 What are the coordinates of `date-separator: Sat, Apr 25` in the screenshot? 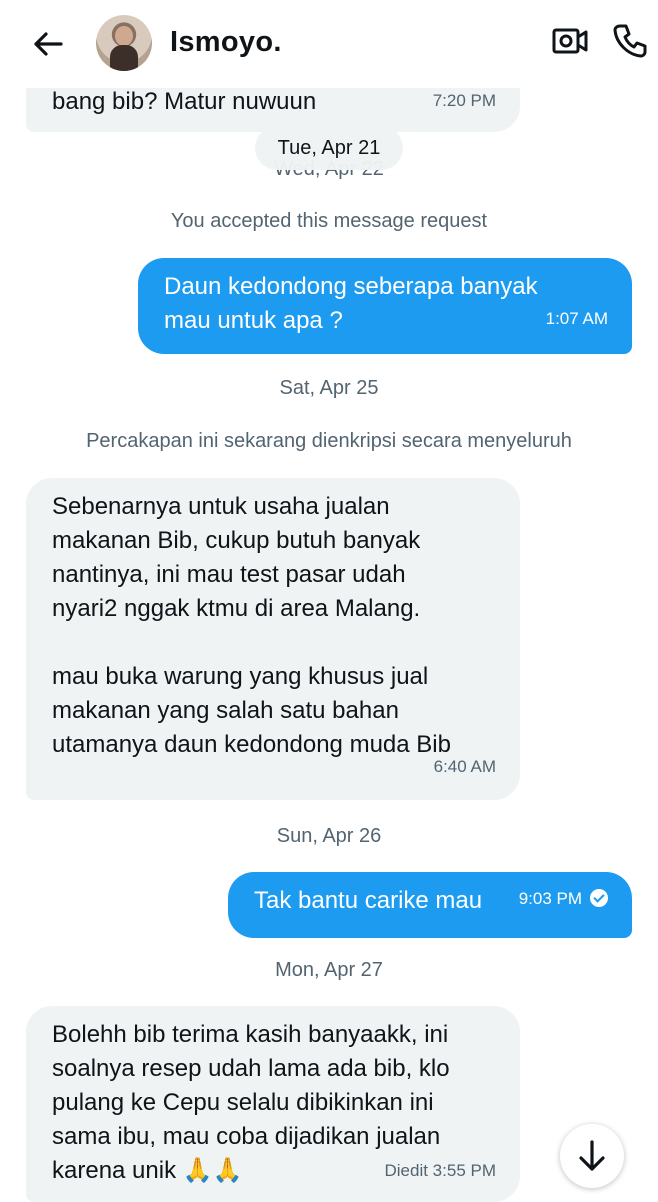 It's located at (329, 388).